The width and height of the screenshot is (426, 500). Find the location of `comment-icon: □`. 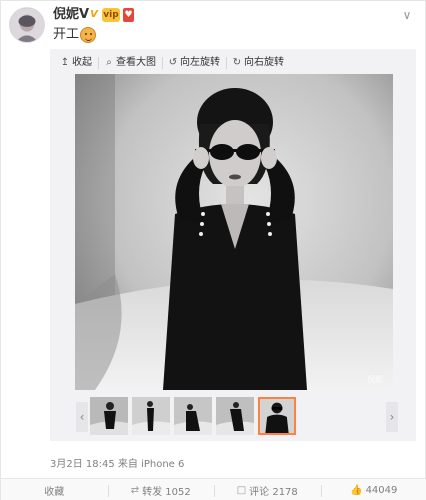

comment-icon: □ is located at coordinates (241, 490).